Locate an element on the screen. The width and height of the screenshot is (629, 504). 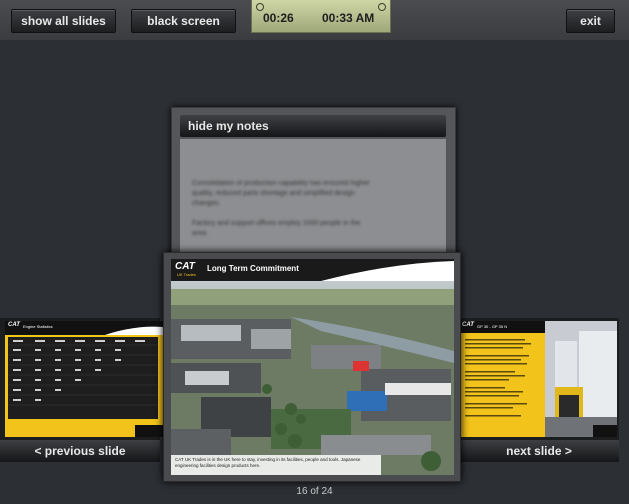
next-slide-panel: CAT GP 30 - GP 35 N next slide > is located at coordinates (539, 390).